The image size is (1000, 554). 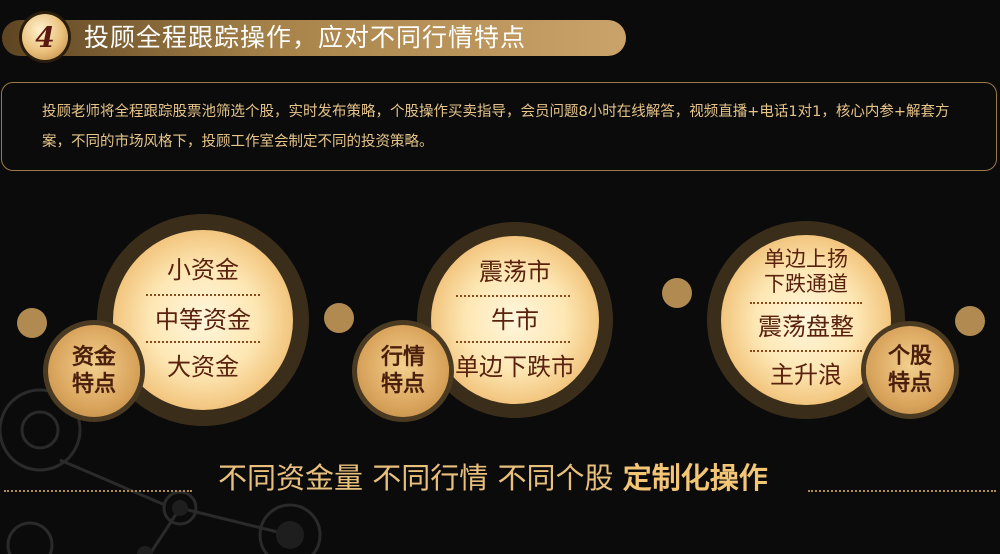 I want to click on stock-item-trend-text: 单边上扬 下跌通道, so click(x=806, y=271).